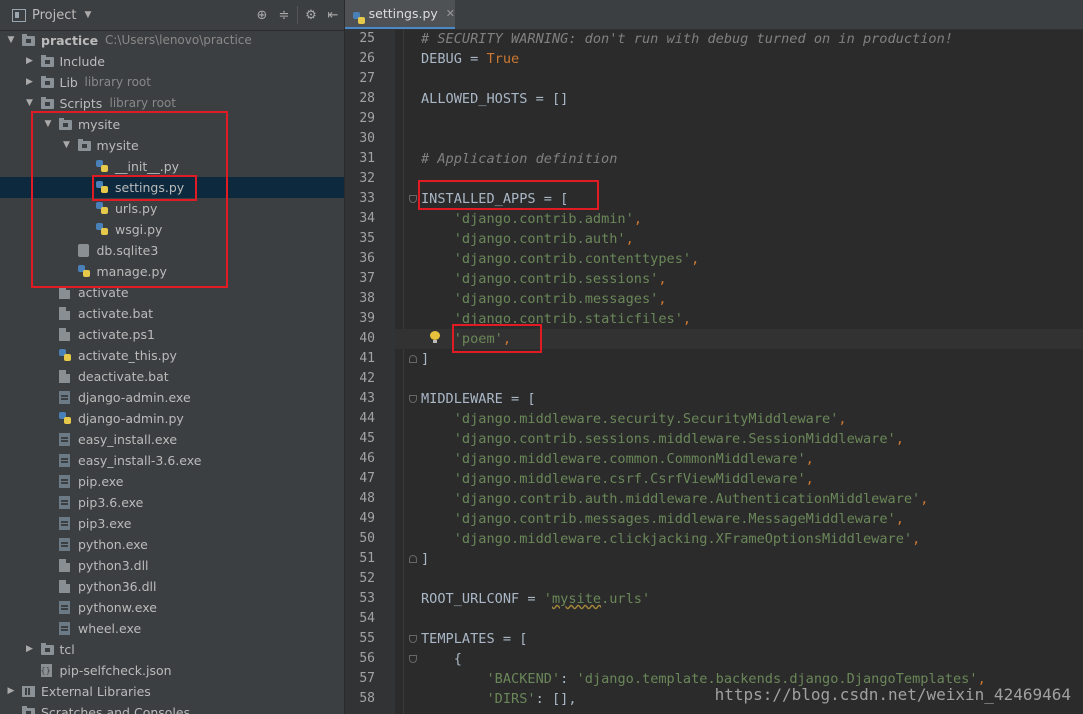 The image size is (1083, 714). I want to click on code-line: MIDDLEWARE = [, so click(478, 399).